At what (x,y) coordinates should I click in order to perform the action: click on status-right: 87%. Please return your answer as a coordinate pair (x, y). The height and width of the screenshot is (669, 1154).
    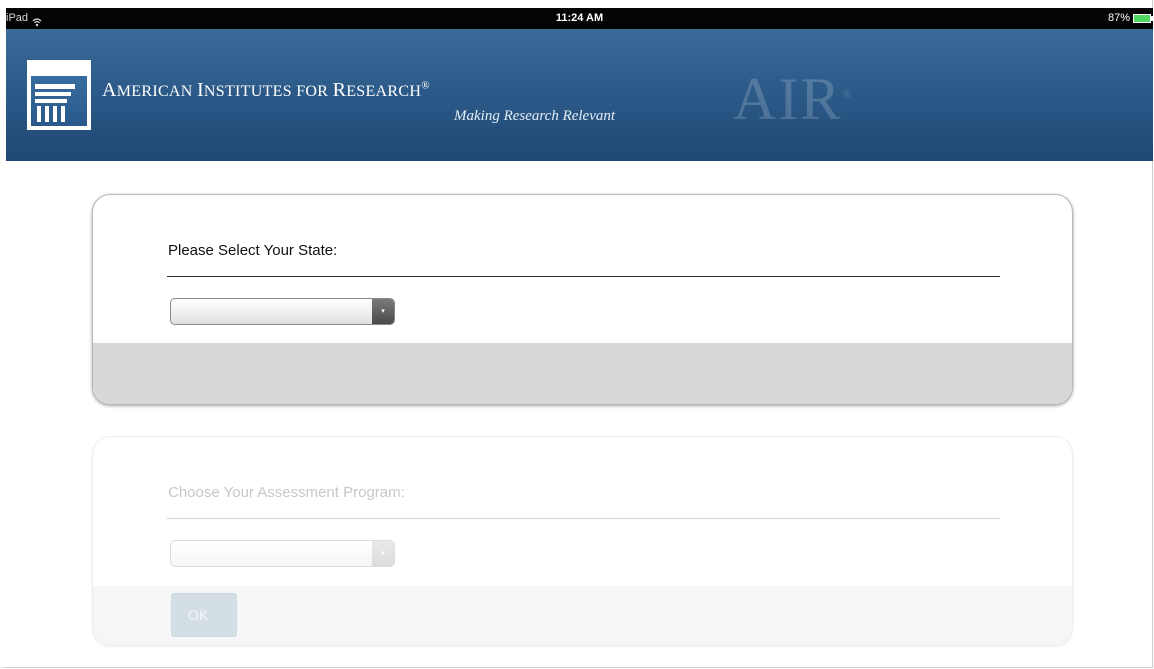
    Looking at the image, I should click on (1130, 18).